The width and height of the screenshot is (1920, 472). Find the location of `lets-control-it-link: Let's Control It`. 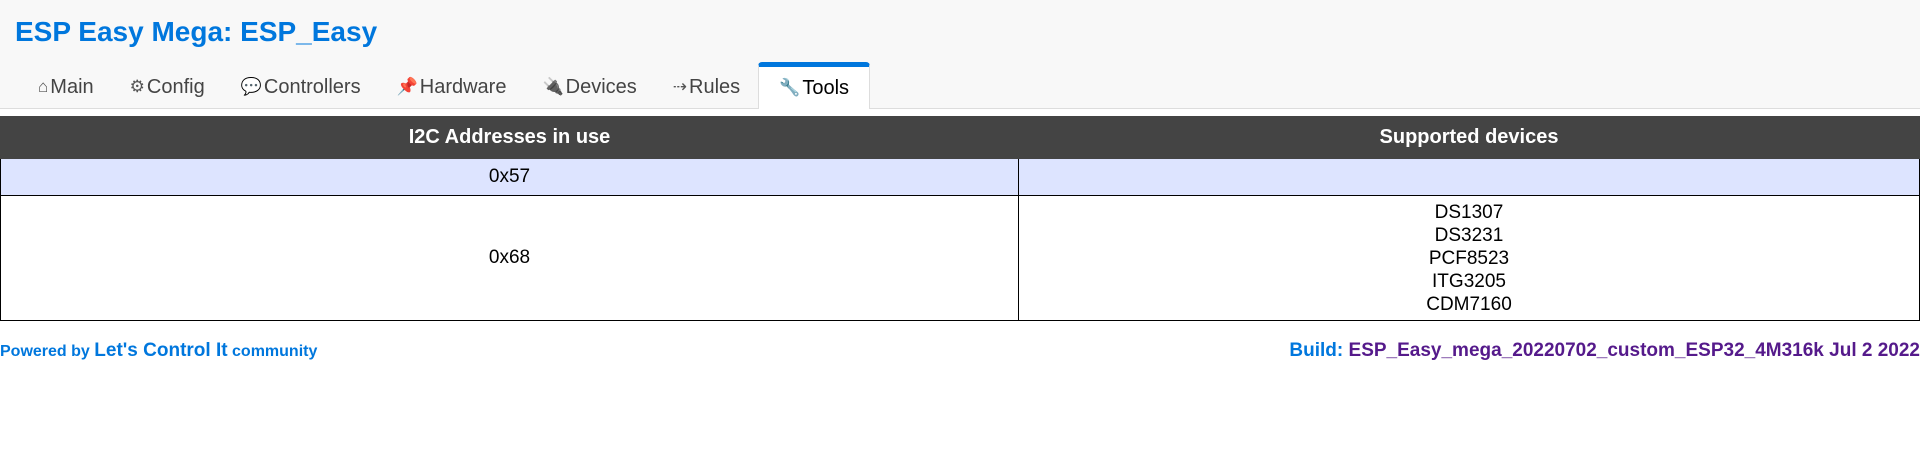

lets-control-it-link: Let's Control It is located at coordinates (160, 350).